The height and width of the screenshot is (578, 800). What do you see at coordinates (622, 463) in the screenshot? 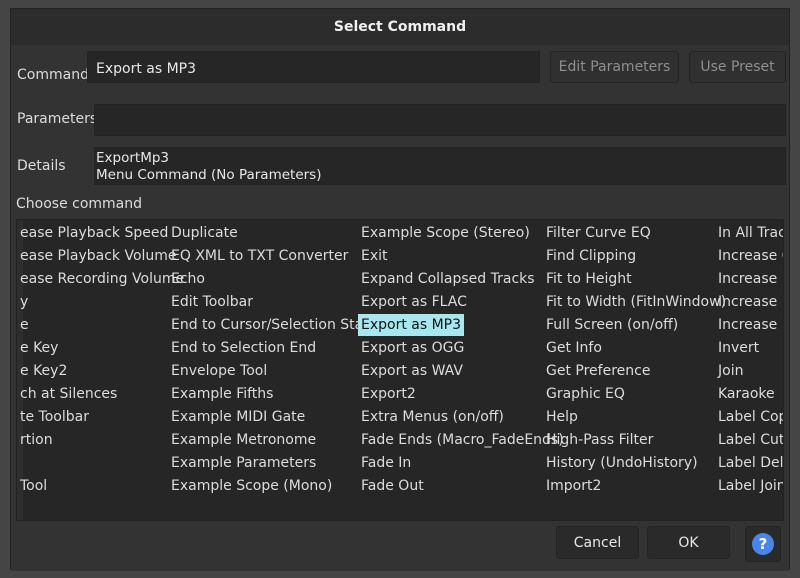
I see `command-list-item: History (UndoHistory)` at bounding box center [622, 463].